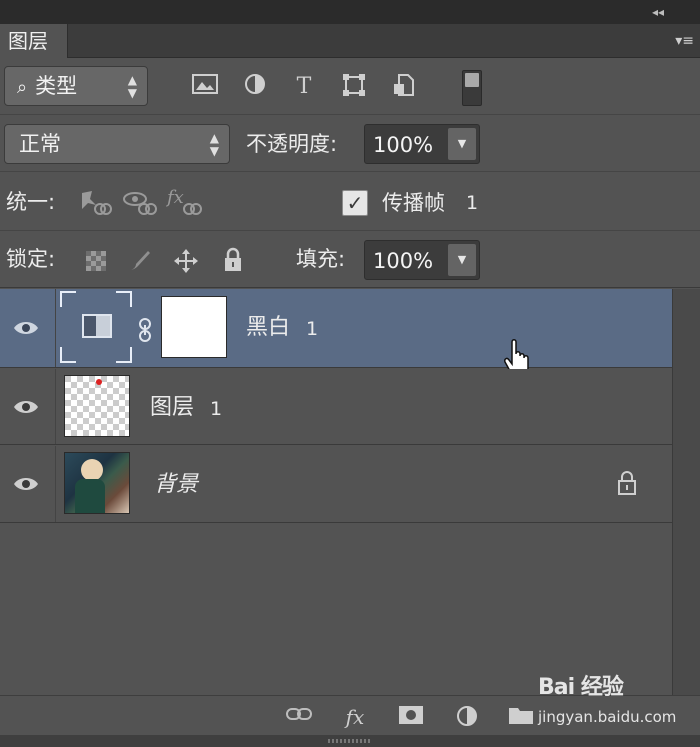 This screenshot has height=747, width=700. What do you see at coordinates (304, 87) in the screenshot?
I see `type-layer-filter-icon: T` at bounding box center [304, 87].